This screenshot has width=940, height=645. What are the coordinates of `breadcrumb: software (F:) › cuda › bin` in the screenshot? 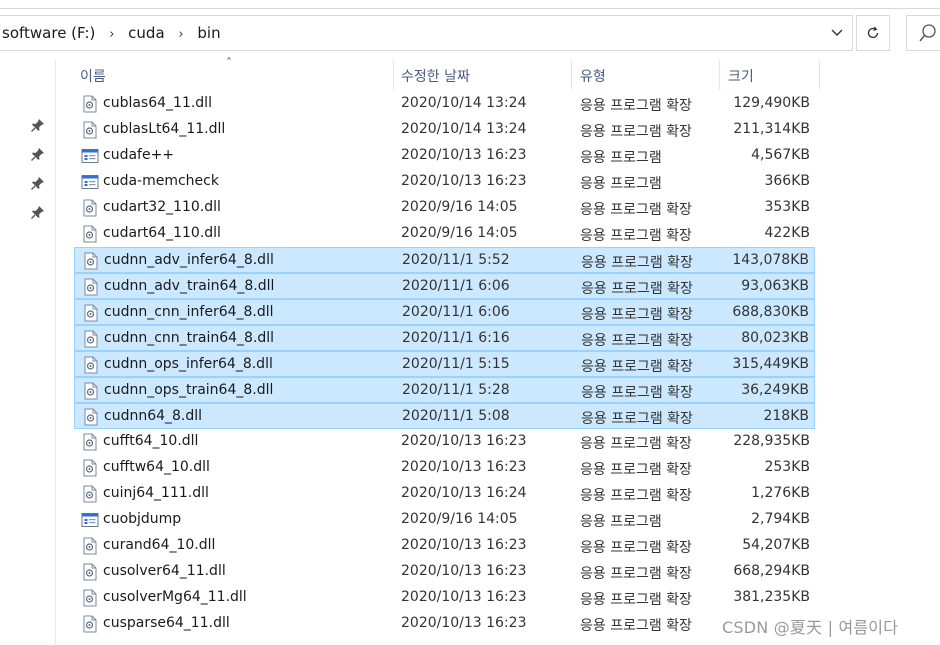 It's located at (111, 33).